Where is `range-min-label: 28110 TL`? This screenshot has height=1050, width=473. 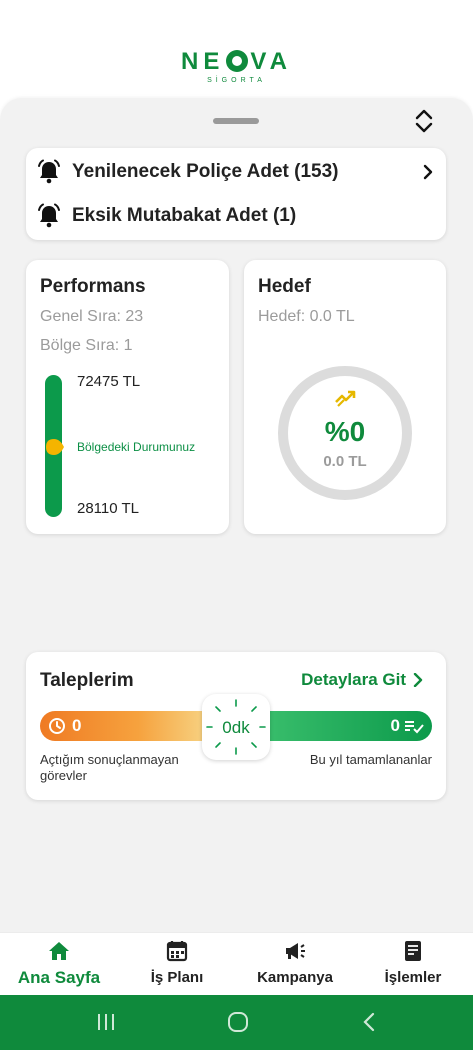 range-min-label: 28110 TL is located at coordinates (108, 508).